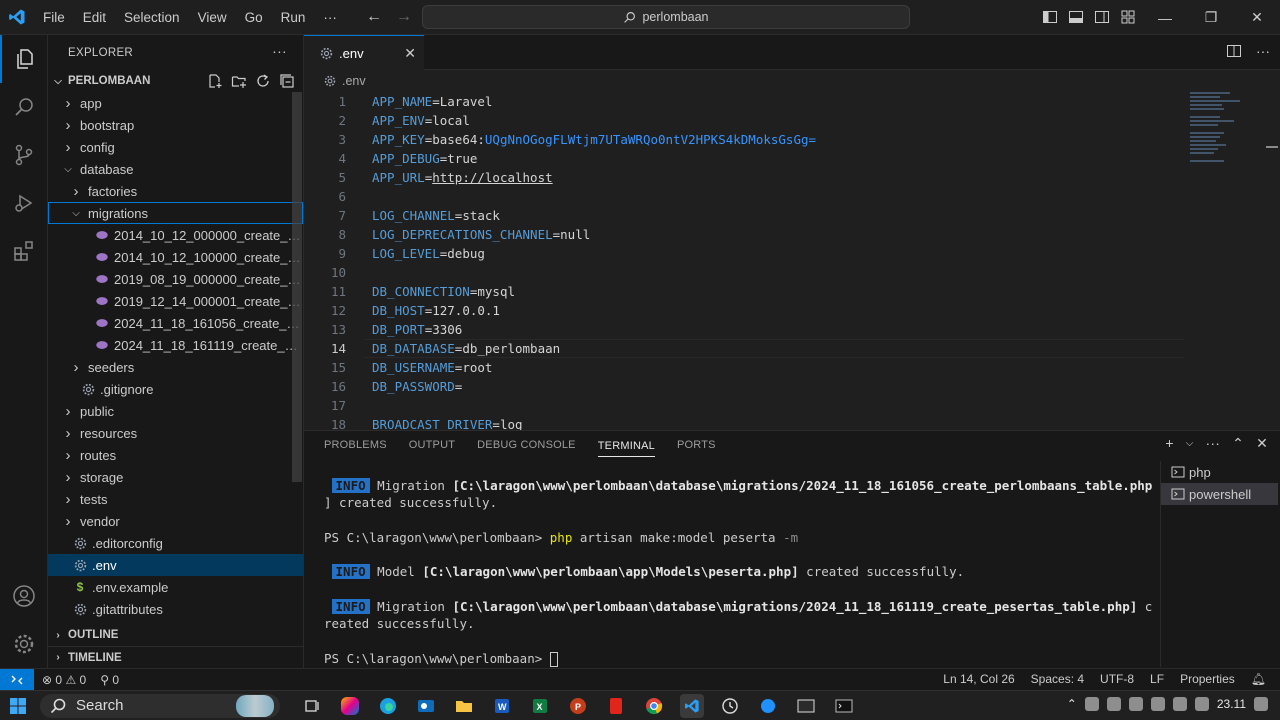  What do you see at coordinates (806, 706) in the screenshot?
I see `terminal-app-icon` at bounding box center [806, 706].